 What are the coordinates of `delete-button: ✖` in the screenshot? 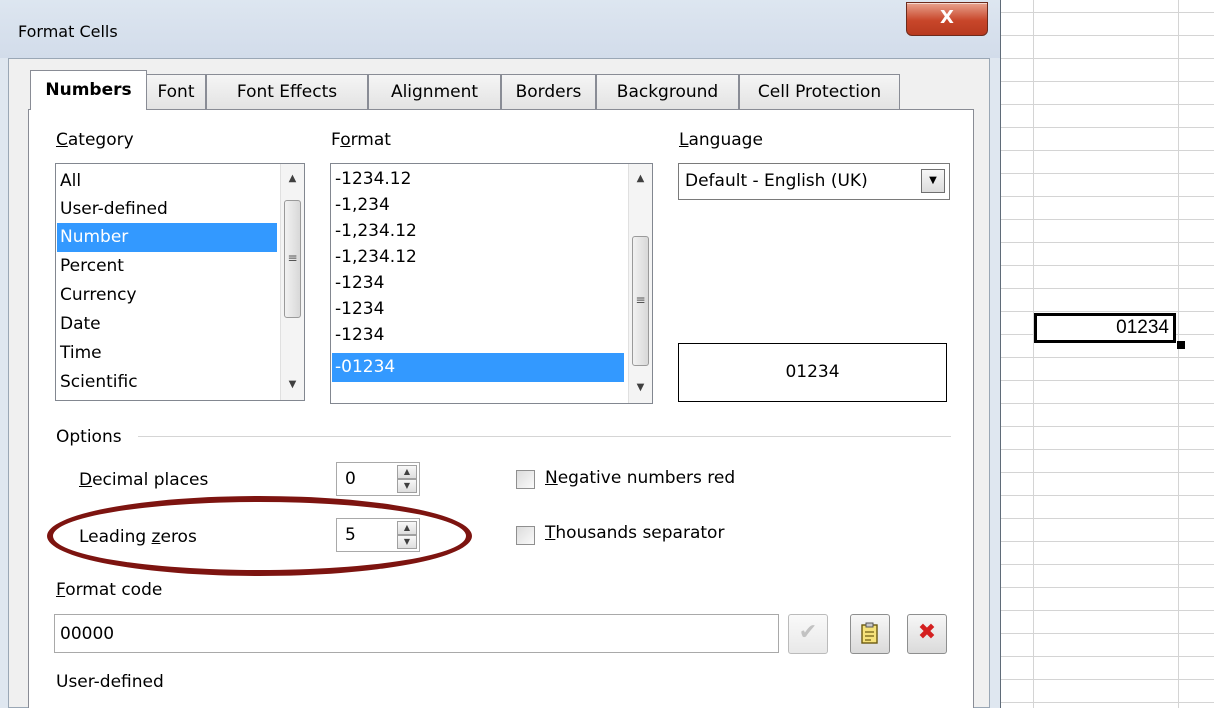 It's located at (927, 634).